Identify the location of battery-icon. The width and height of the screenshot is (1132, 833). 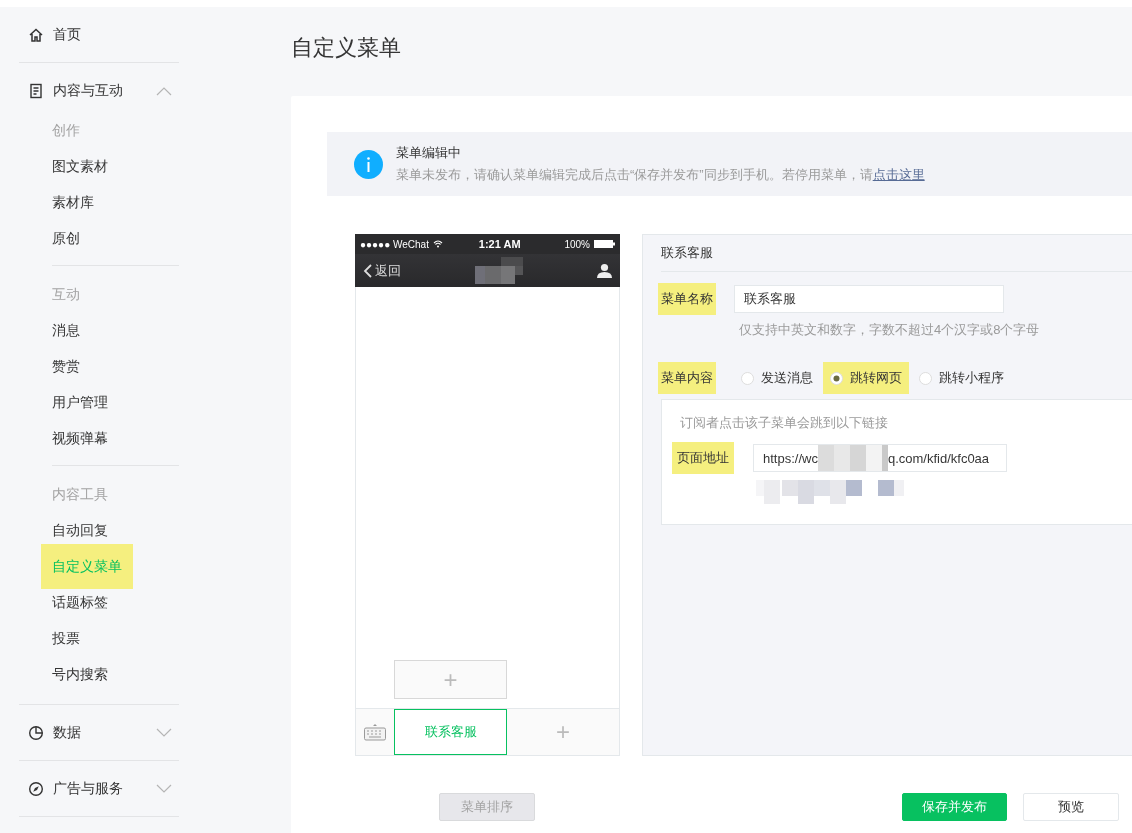
(604, 244).